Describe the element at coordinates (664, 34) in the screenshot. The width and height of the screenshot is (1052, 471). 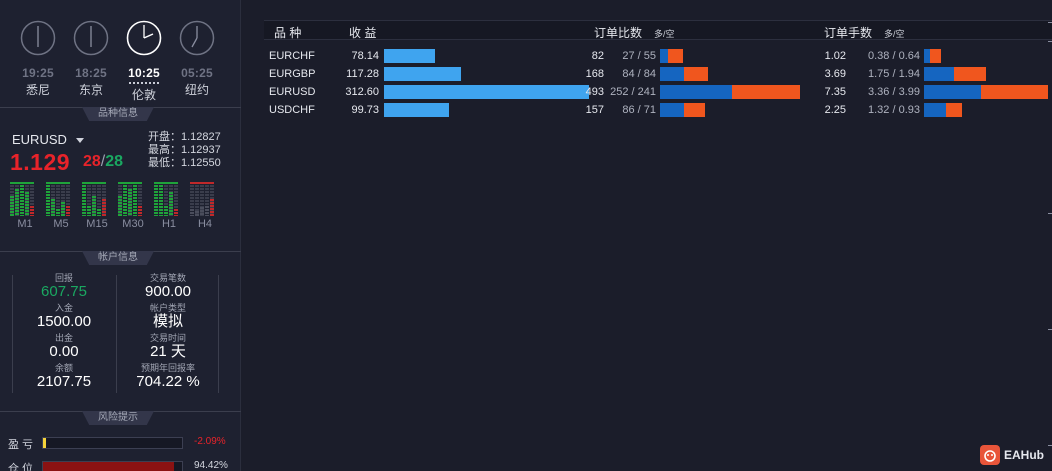
I see `header-order-ratio-sub: 多/空` at that location.